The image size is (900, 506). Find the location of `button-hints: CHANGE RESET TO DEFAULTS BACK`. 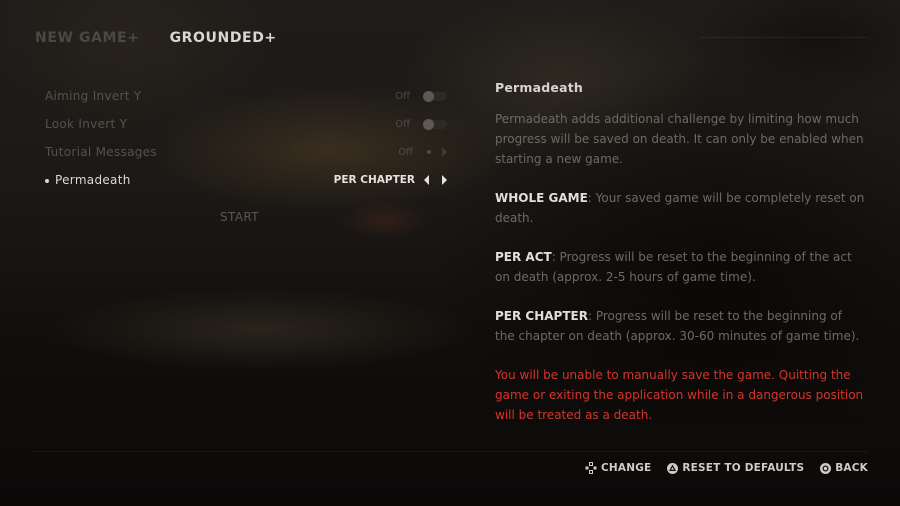

button-hints: CHANGE RESET TO DEFAULTS BACK is located at coordinates (718, 468).